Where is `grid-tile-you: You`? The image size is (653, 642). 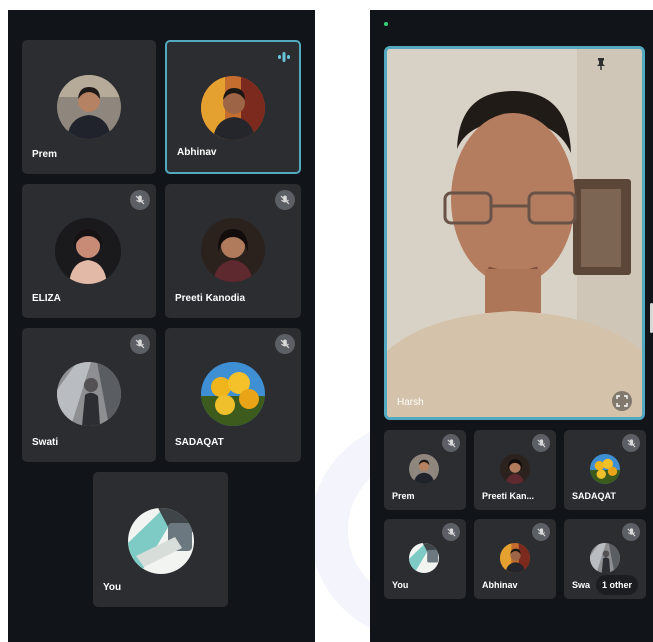 grid-tile-you: You is located at coordinates (425, 559).